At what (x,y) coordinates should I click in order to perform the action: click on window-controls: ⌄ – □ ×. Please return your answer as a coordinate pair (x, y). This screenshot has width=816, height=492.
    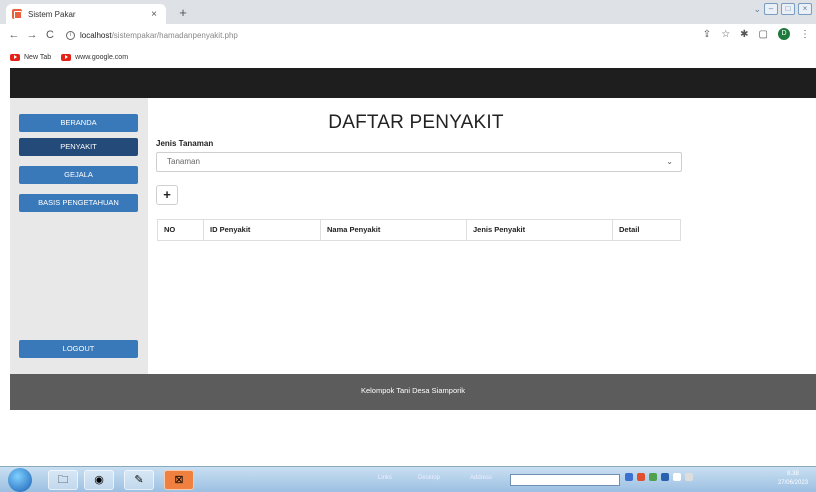
    Looking at the image, I should click on (782, 9).